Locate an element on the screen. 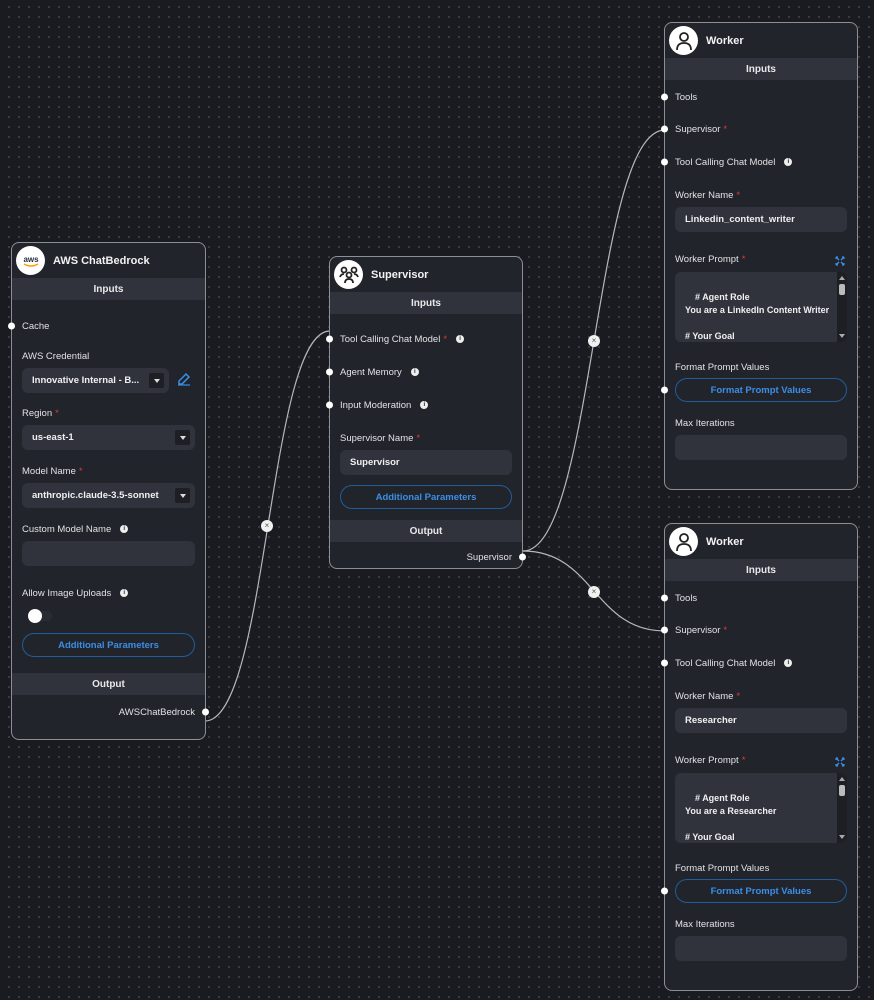 The image size is (874, 1000). node-title: AWS ChatBedrock is located at coordinates (101, 260).